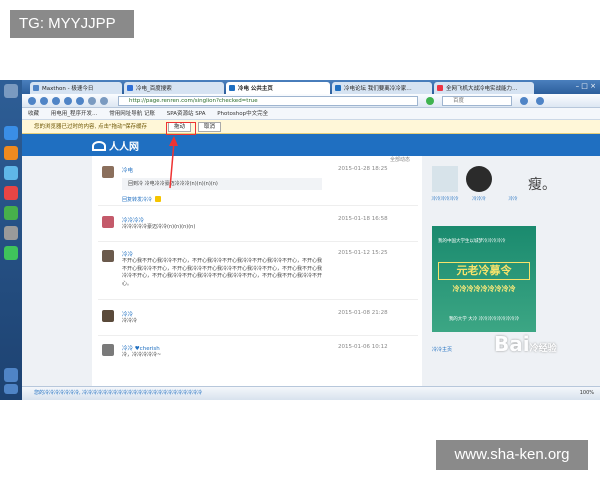 The height and width of the screenshot is (480, 600). What do you see at coordinates (132, 114) in the screenshot?
I see `fav-item: 常用网址导航 记账` at bounding box center [132, 114].